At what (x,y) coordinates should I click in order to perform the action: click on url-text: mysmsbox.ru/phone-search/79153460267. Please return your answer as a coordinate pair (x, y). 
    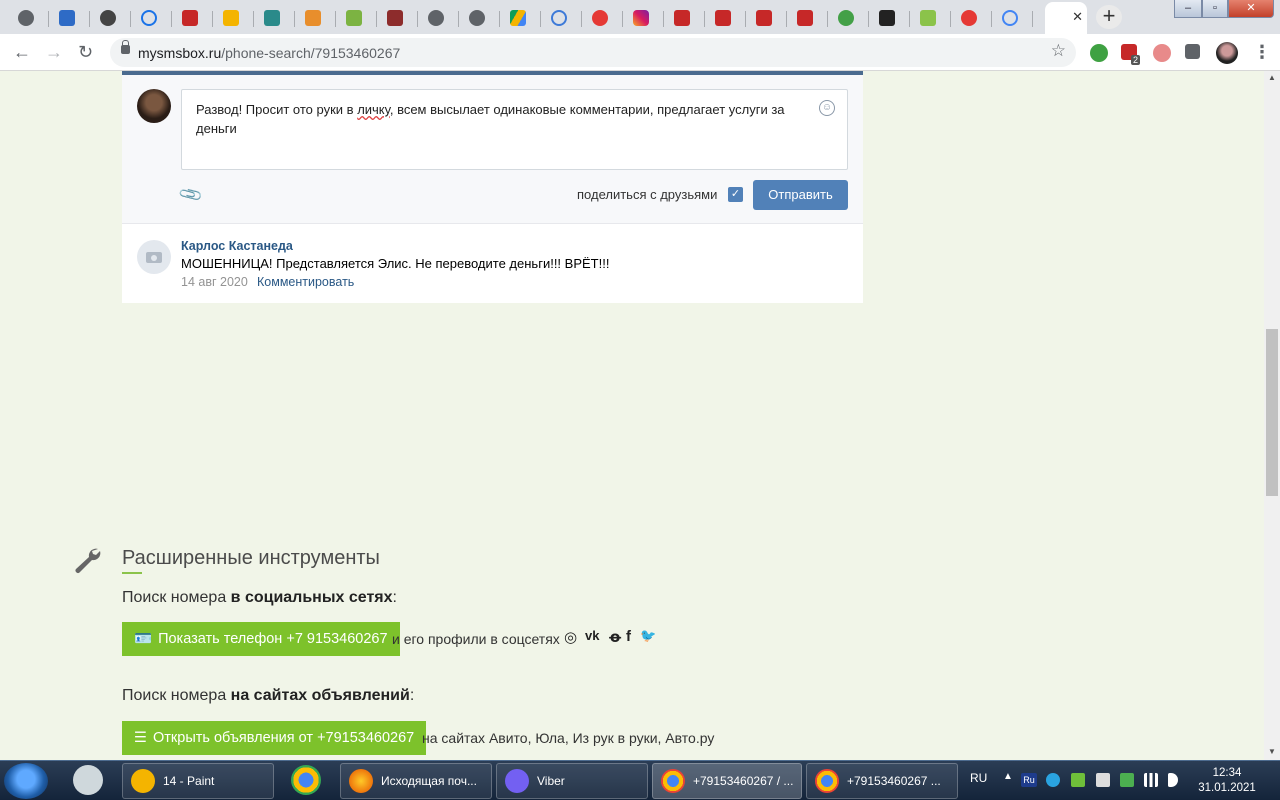
    Looking at the image, I should click on (269, 53).